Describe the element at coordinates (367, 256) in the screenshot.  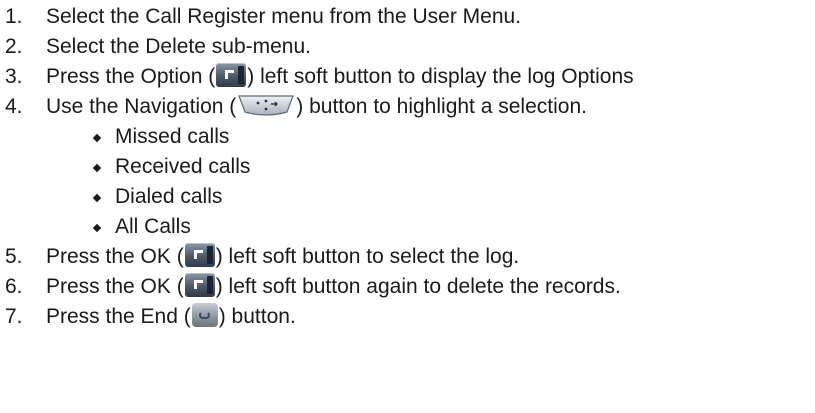
I see `step-text-post: ) left soft button to select the log.` at that location.